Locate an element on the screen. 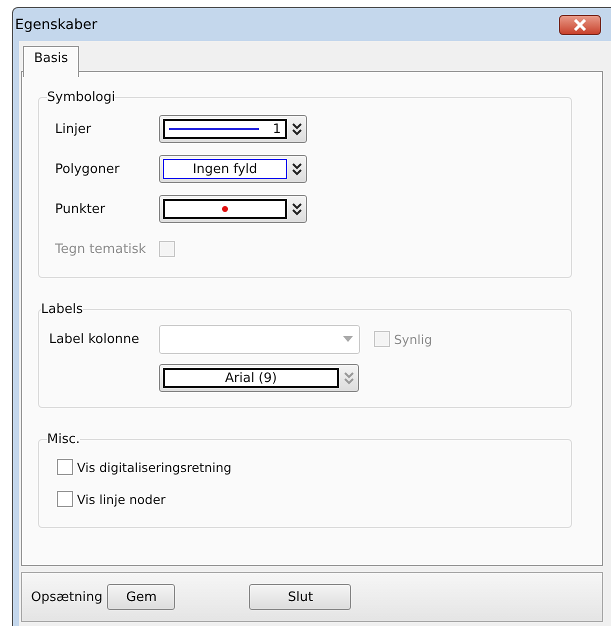 This screenshot has width=611, height=626. checkbox-label: Synlig is located at coordinates (413, 339).